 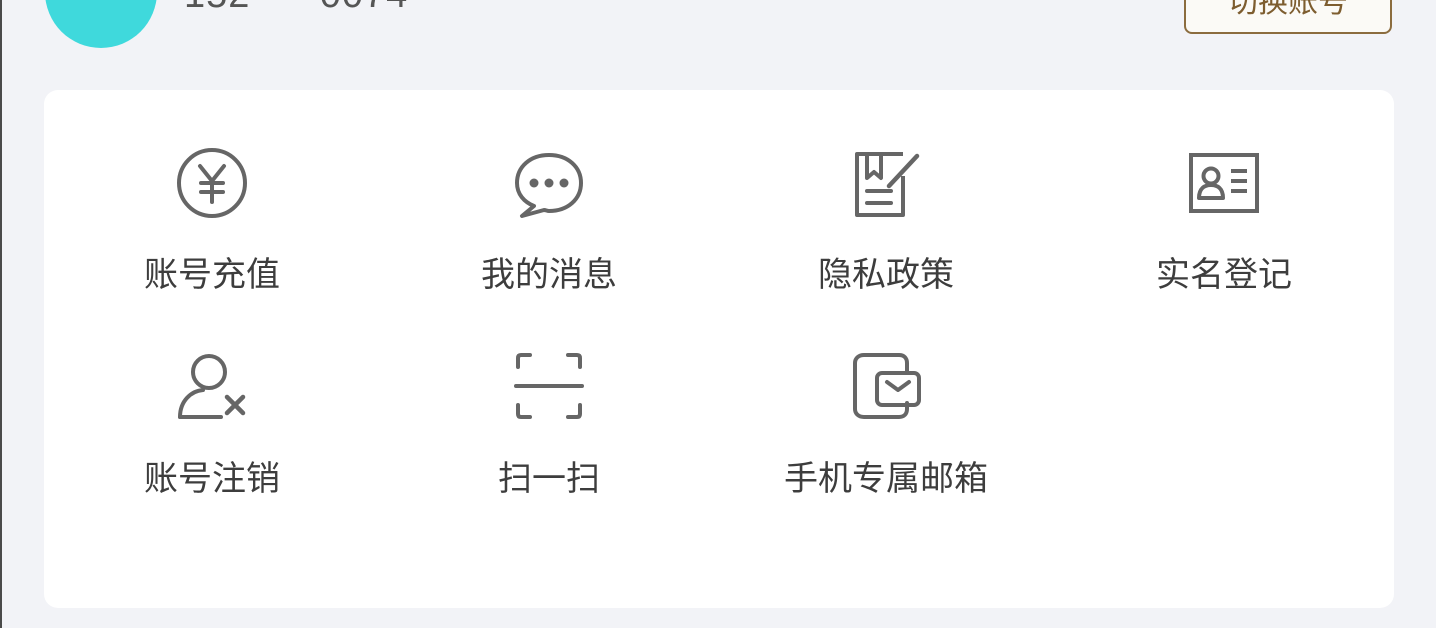 I want to click on switch-account-button: 切换账号, so click(x=1288, y=17).